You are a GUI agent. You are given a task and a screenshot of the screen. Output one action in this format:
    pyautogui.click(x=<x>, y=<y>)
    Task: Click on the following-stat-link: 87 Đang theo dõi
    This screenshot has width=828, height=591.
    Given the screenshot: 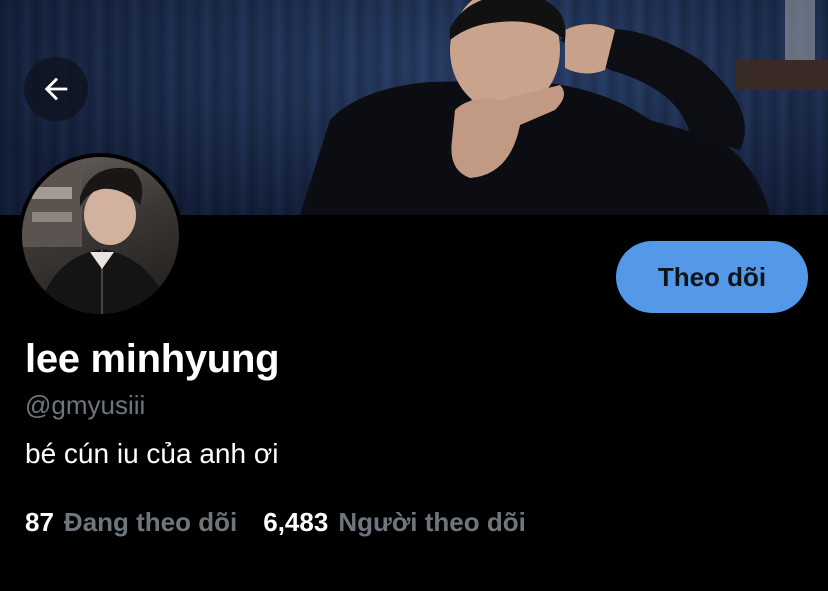 What is the action you would take?
    pyautogui.click(x=131, y=522)
    